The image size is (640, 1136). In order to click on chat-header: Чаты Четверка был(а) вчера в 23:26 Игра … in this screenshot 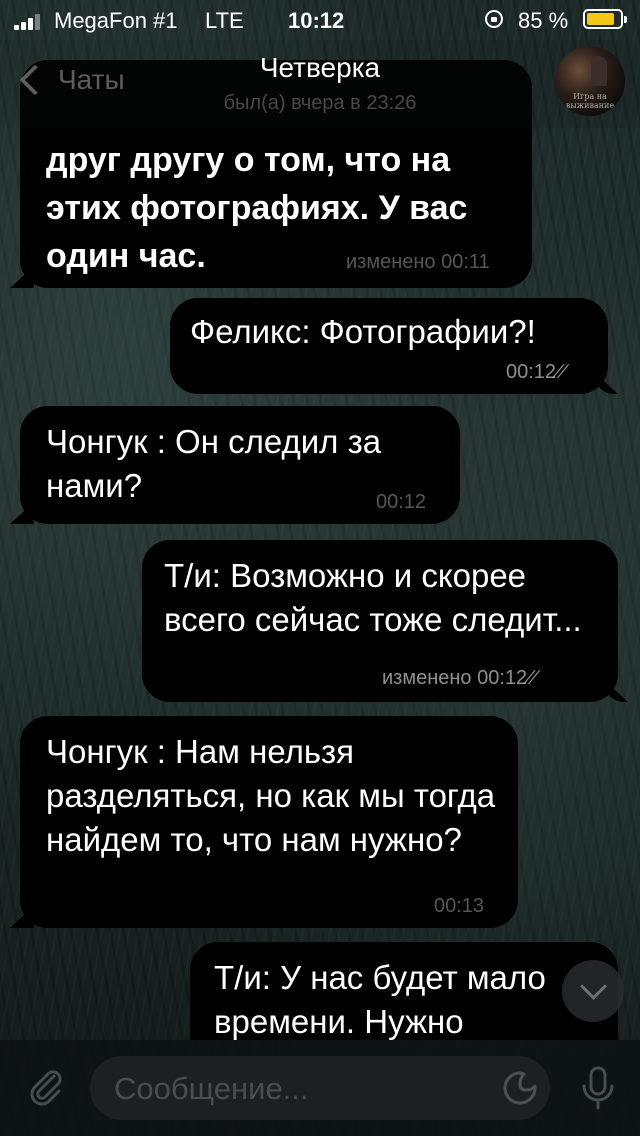, I will do `click(320, 84)`.